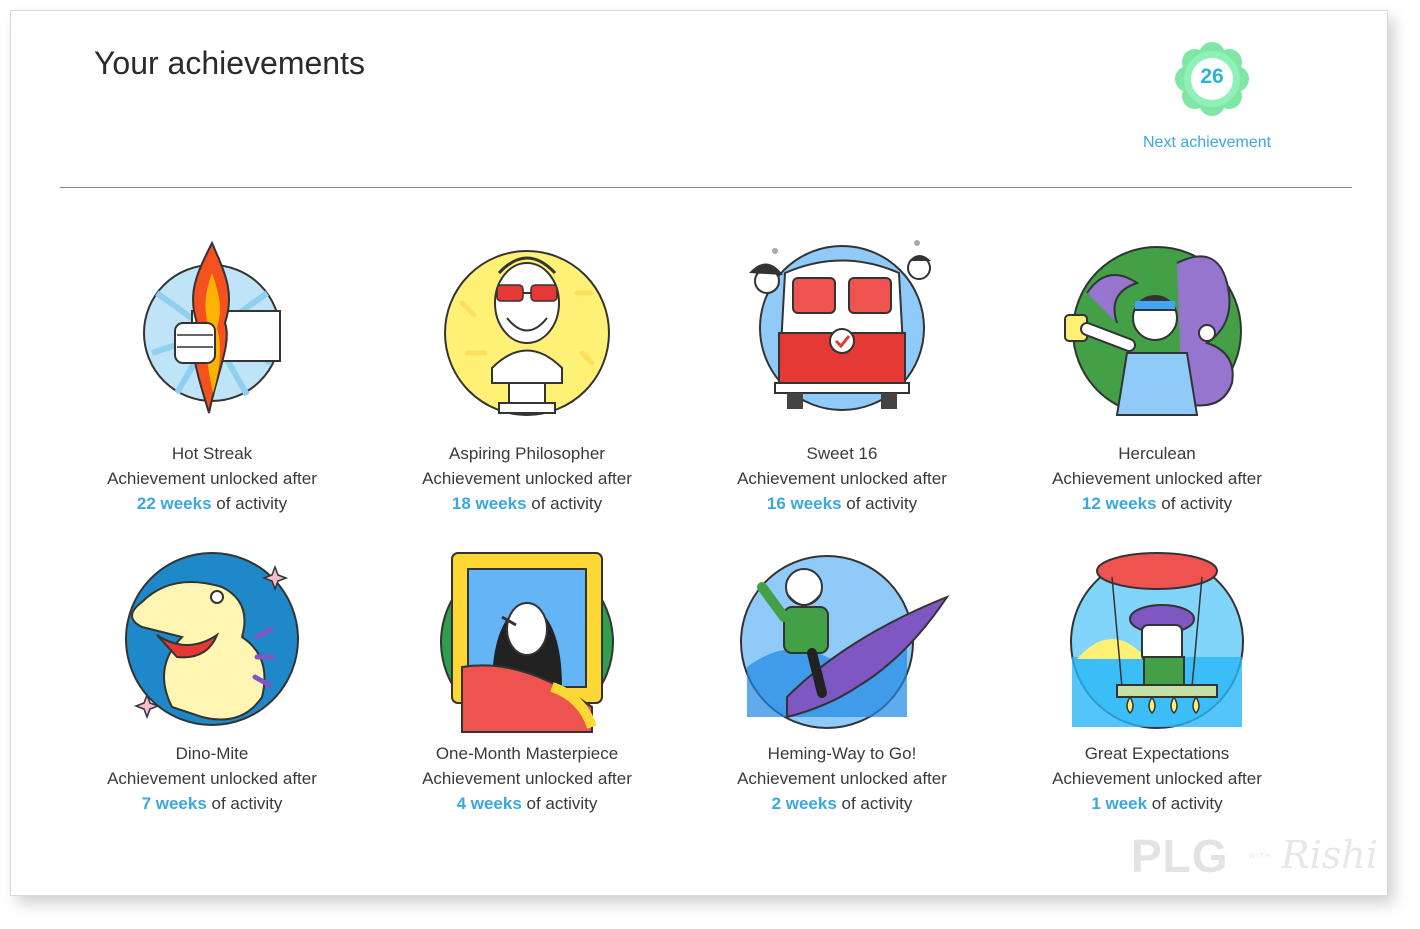 This screenshot has width=1420, height=929. Describe the element at coordinates (1153, 331) in the screenshot. I see `hero-with-serpents-icon` at that location.